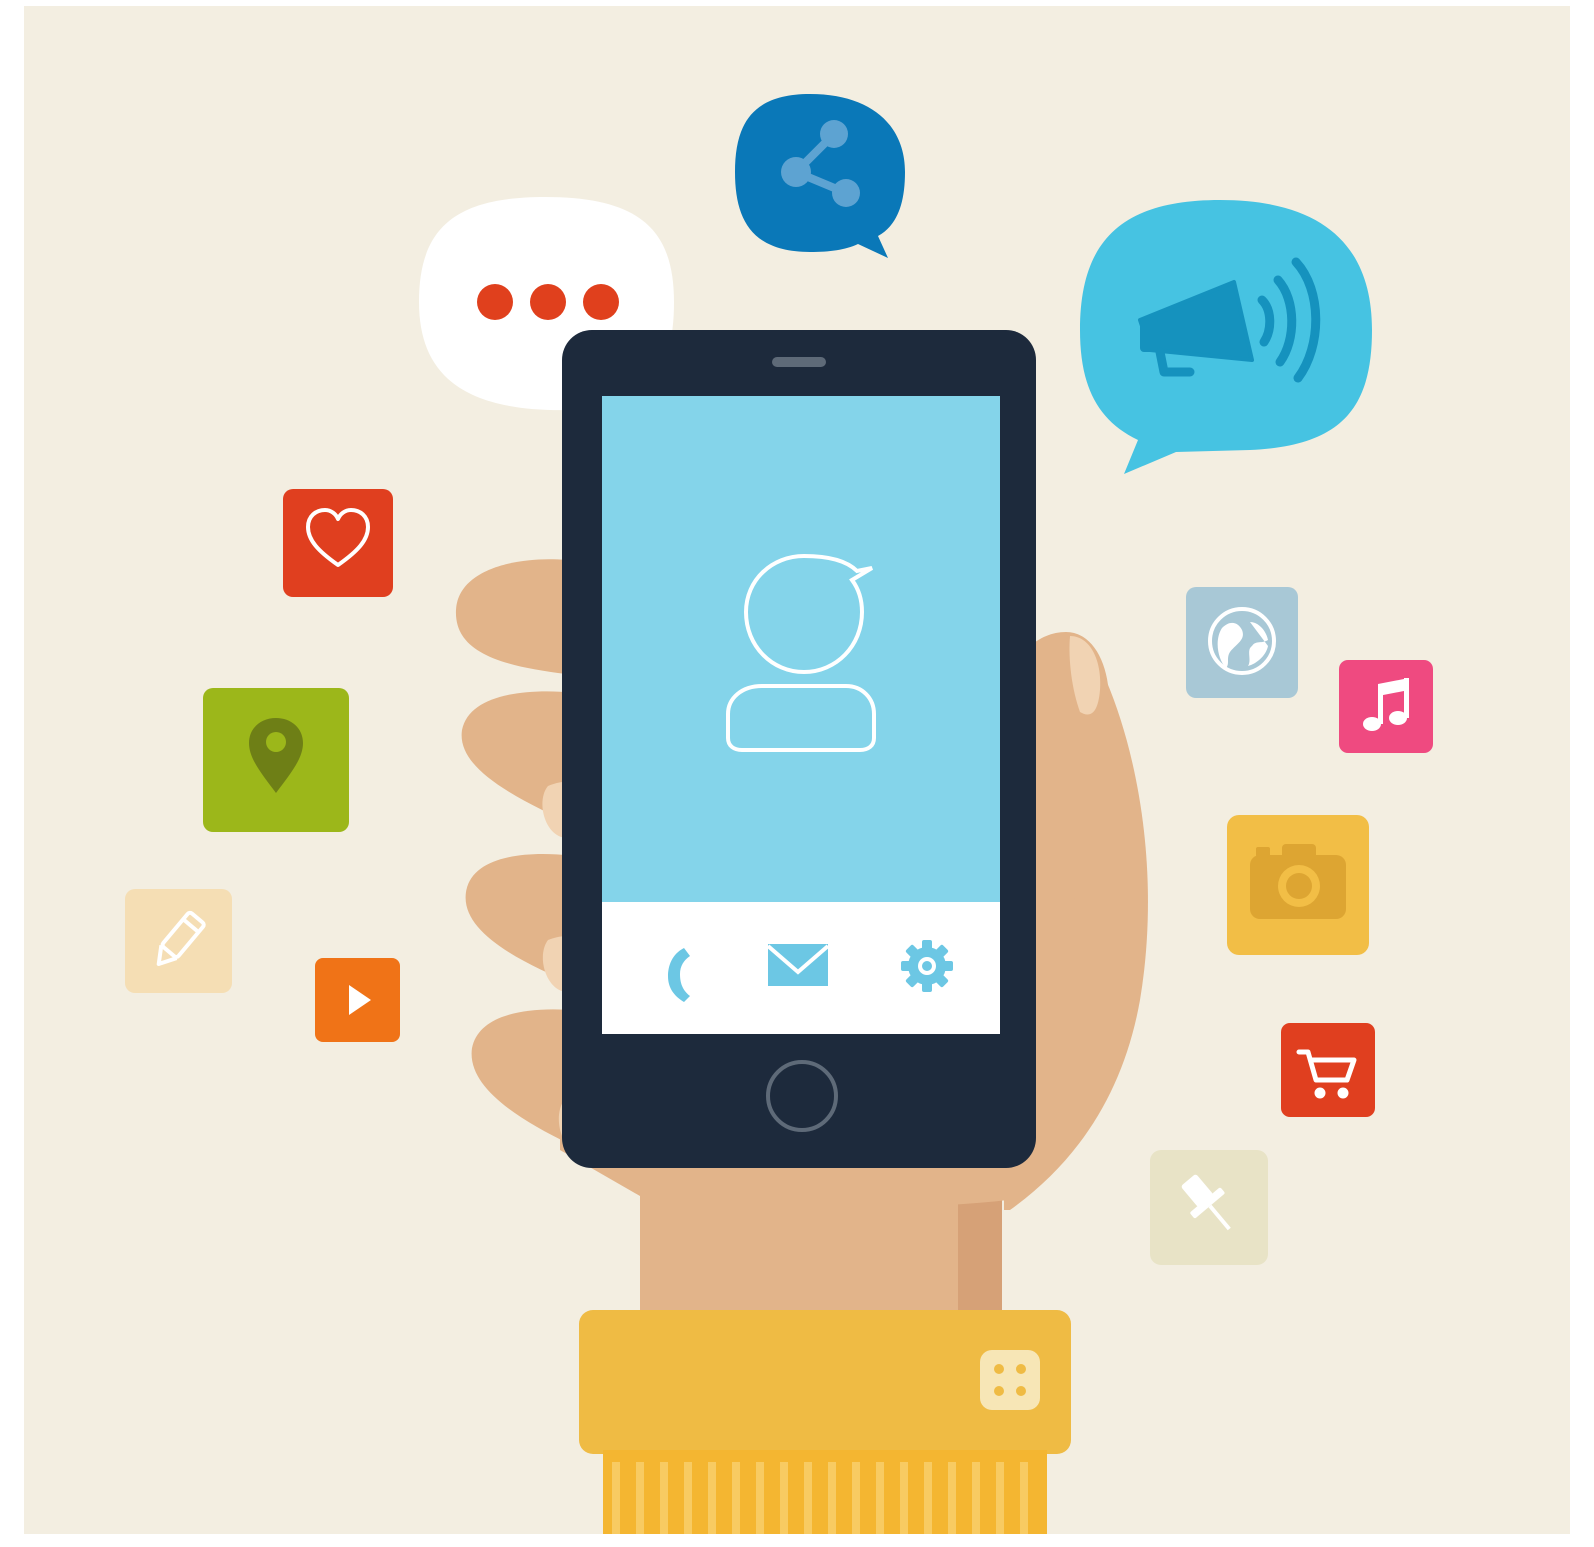  Describe the element at coordinates (927, 966) in the screenshot. I see `gear-icon` at that location.